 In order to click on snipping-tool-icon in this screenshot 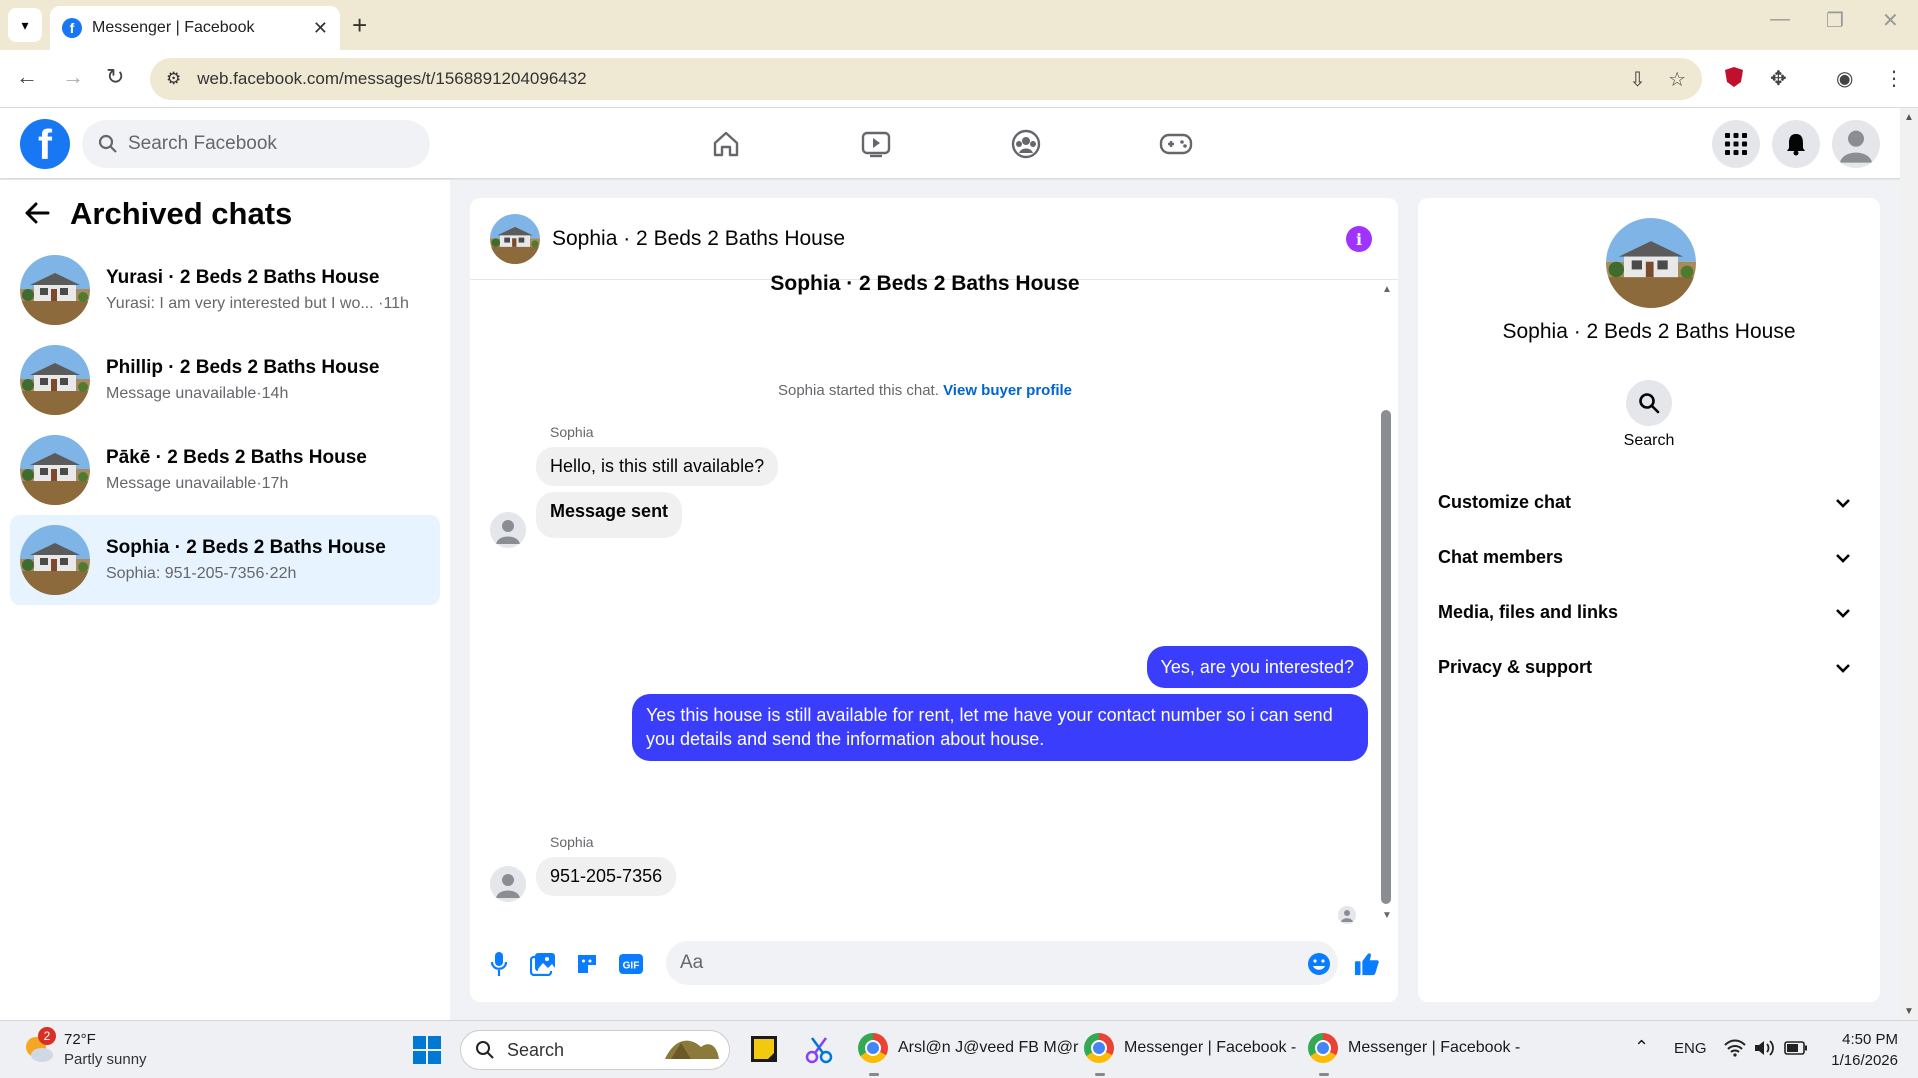, I will do `click(819, 1052)`.